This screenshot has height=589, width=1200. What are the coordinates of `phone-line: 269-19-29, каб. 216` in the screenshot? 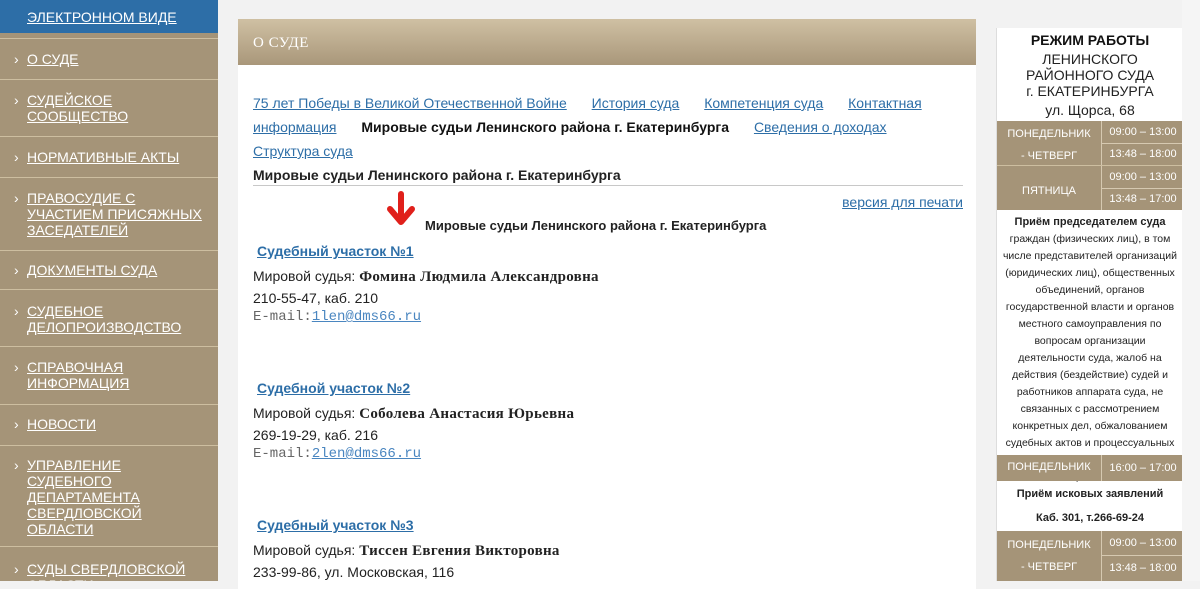 It's located at (315, 435).